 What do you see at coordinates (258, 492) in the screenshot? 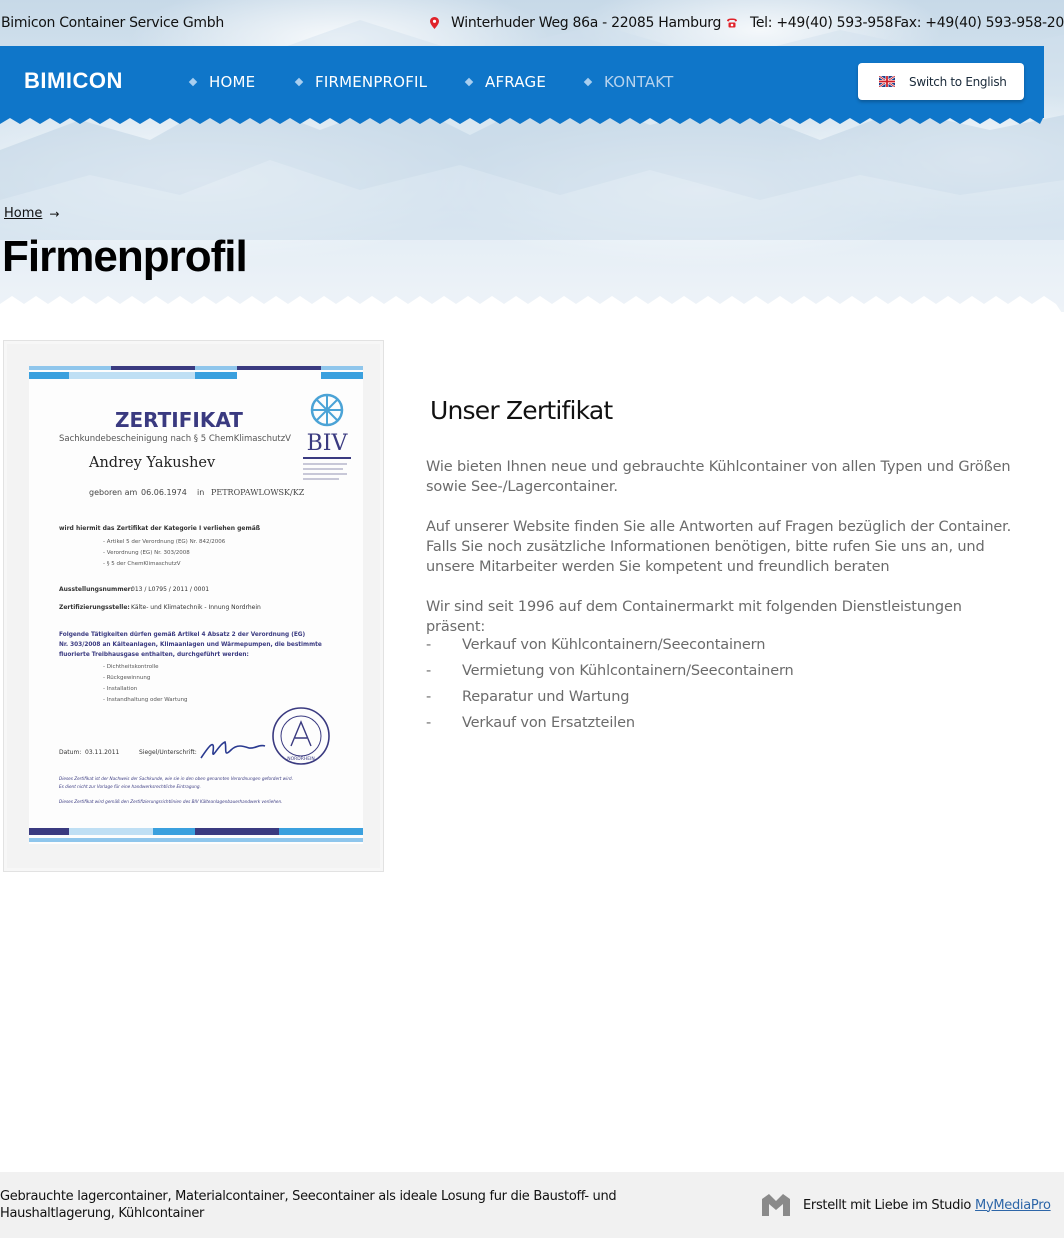
I see `svg-text: PETROPAWLOWSK/KZ` at bounding box center [258, 492].